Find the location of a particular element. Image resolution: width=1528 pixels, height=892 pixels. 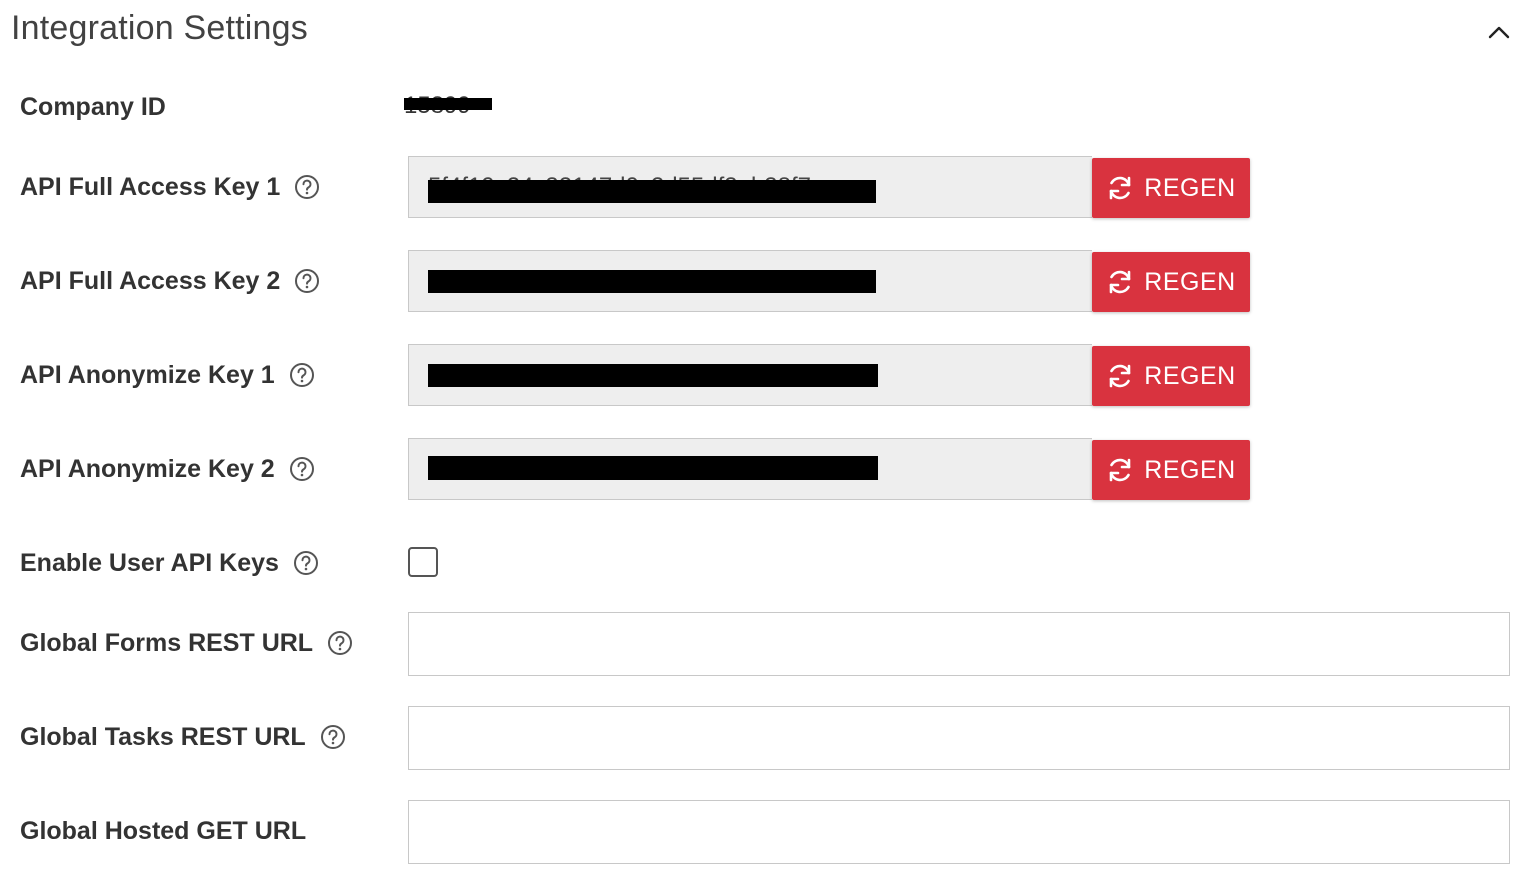

key-row-label-3: API Anonymize Key 1 is located at coordinates (167, 375).